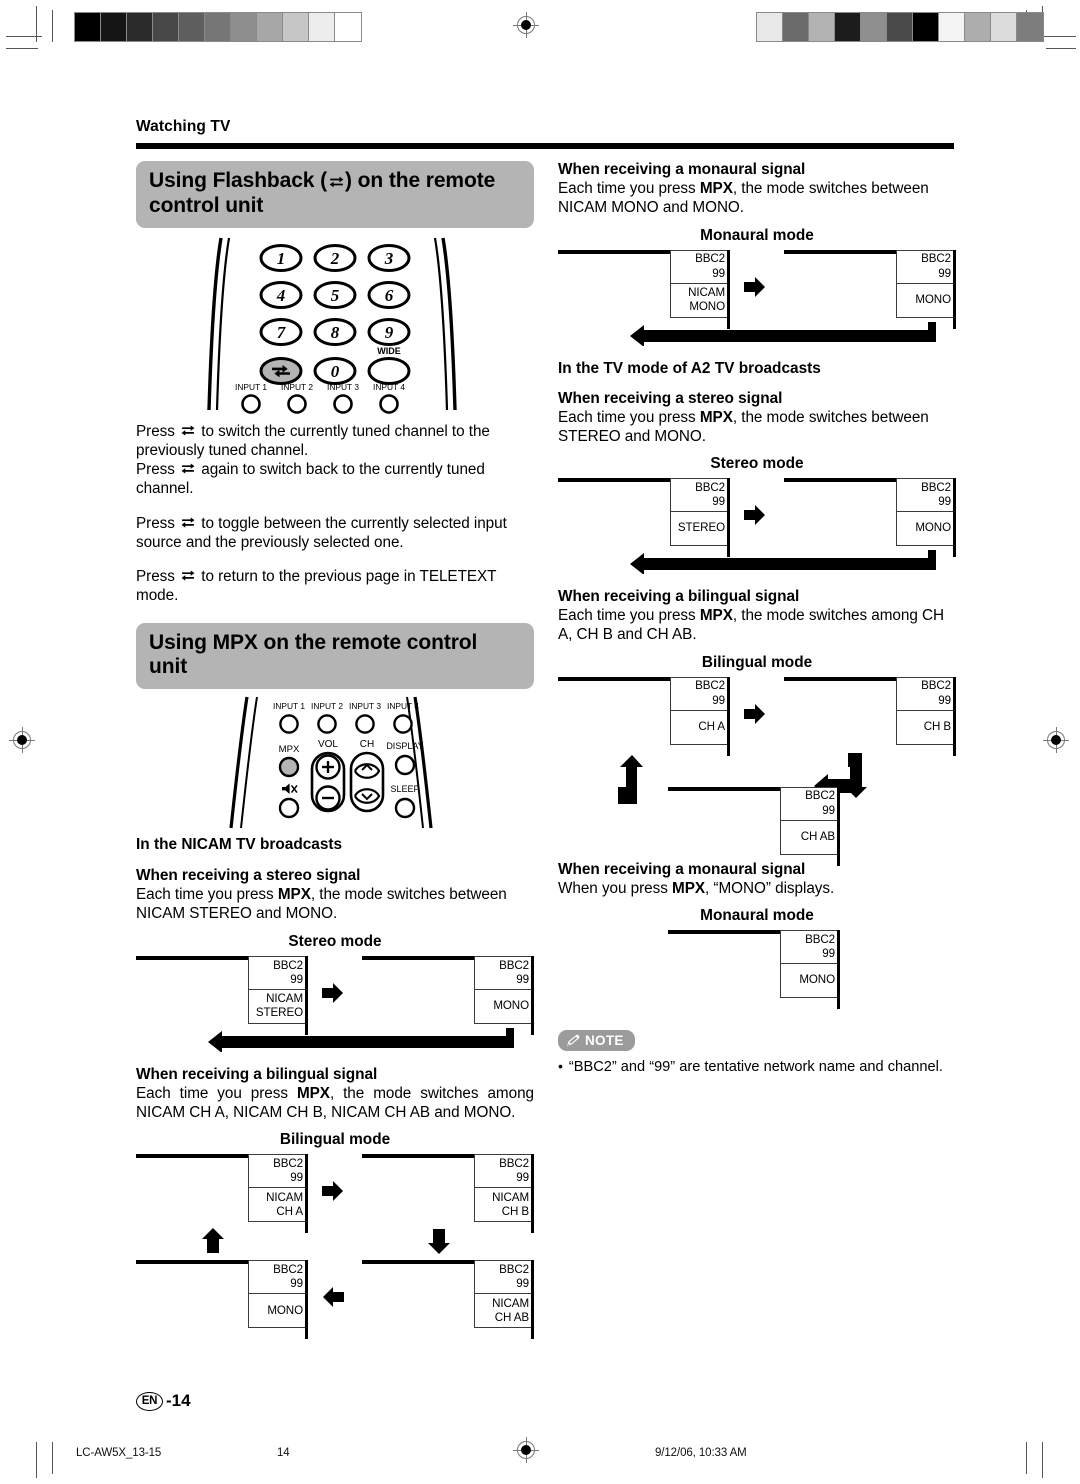  Describe the element at coordinates (900, 27) in the screenshot. I see `grayscale-strip-right` at that location.